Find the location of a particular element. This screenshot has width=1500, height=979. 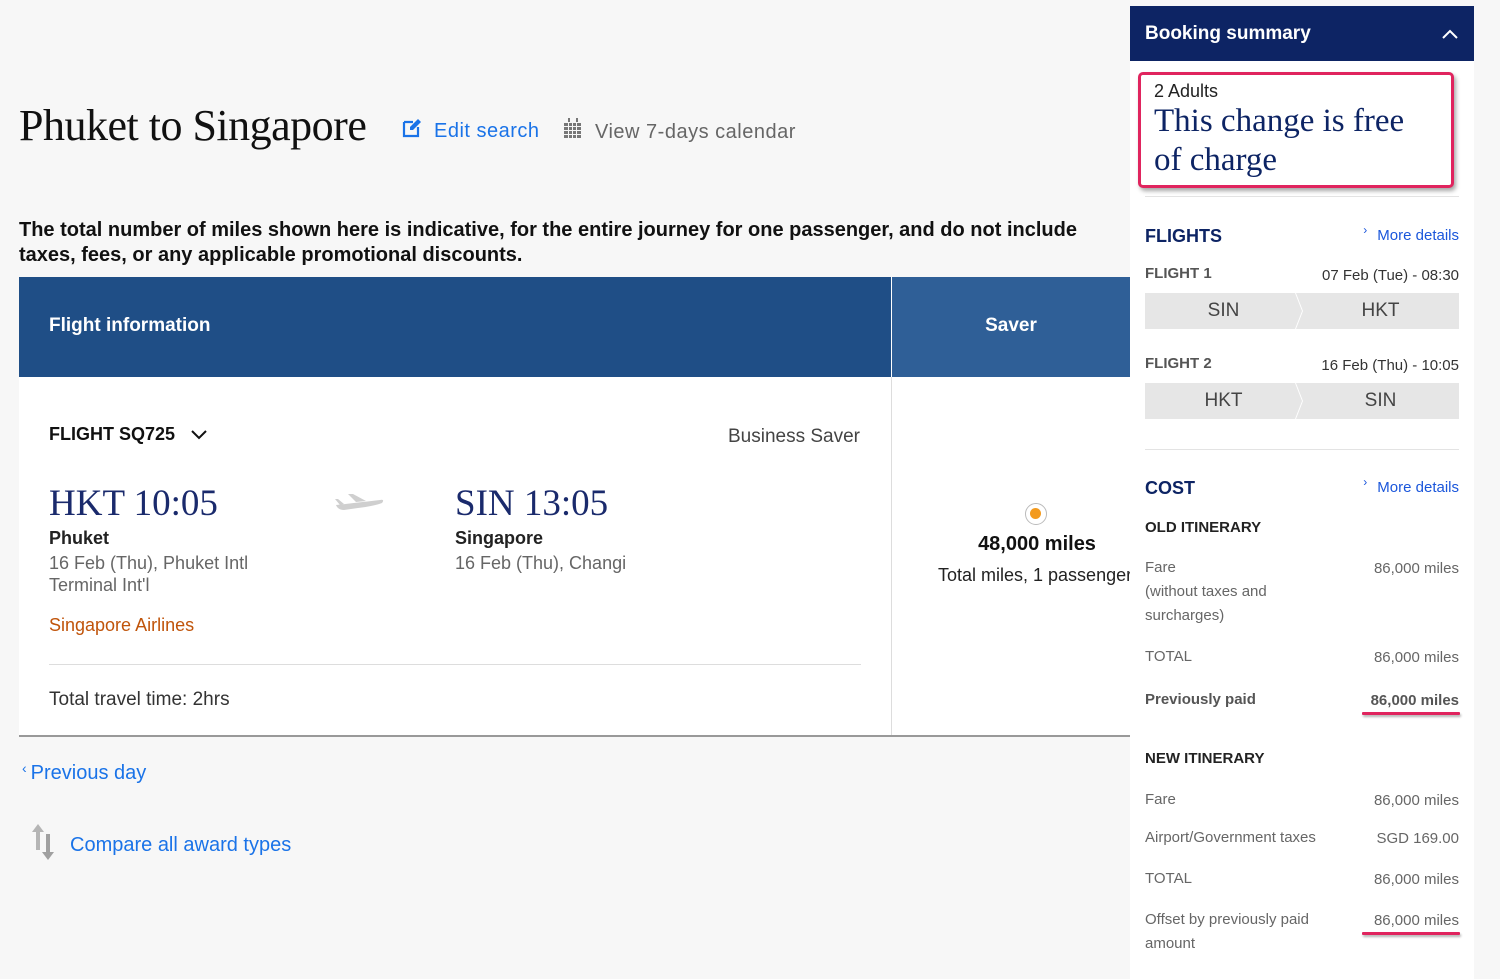

old-fare-note-2: surcharges) is located at coordinates (1185, 615).